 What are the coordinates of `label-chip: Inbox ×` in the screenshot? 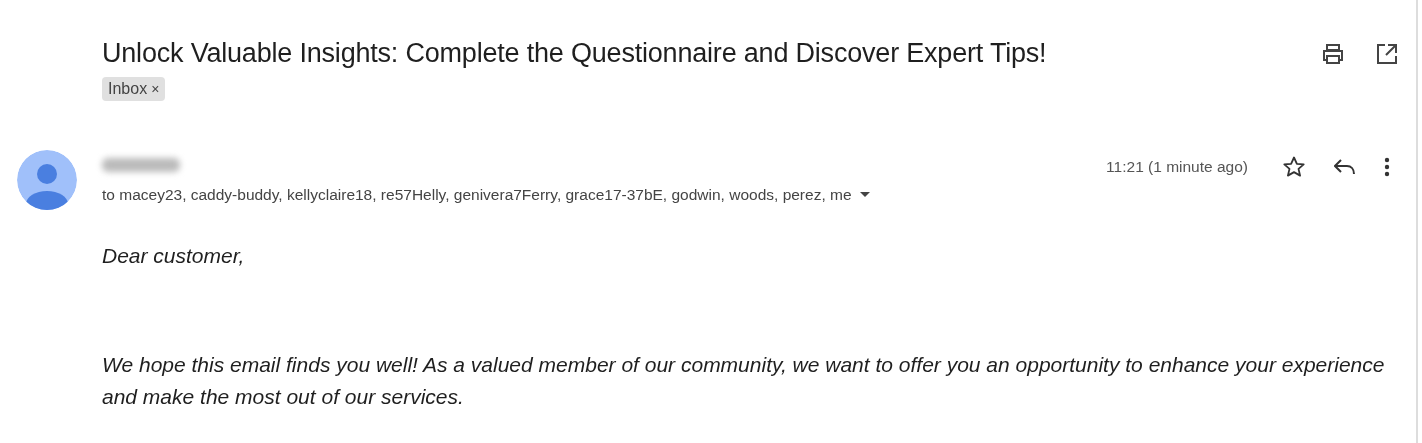 It's located at (134, 89).